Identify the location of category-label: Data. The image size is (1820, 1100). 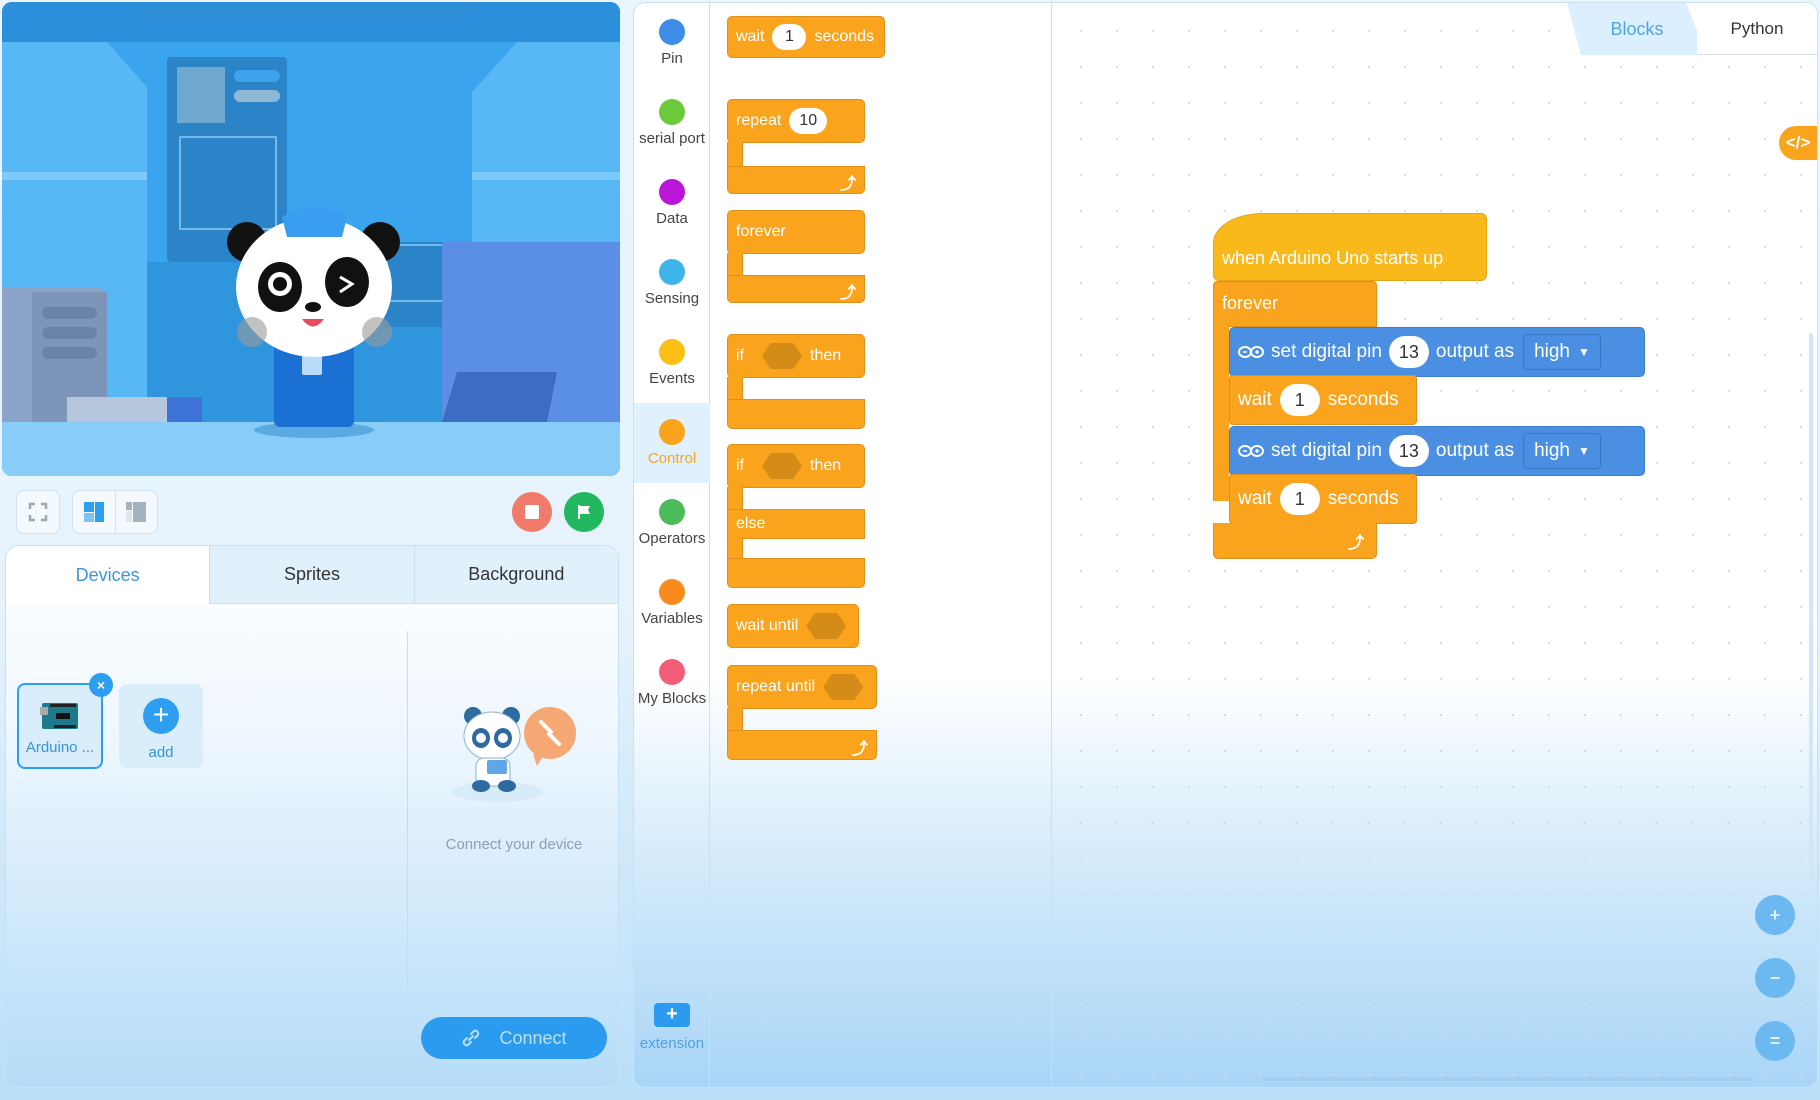
(672, 218).